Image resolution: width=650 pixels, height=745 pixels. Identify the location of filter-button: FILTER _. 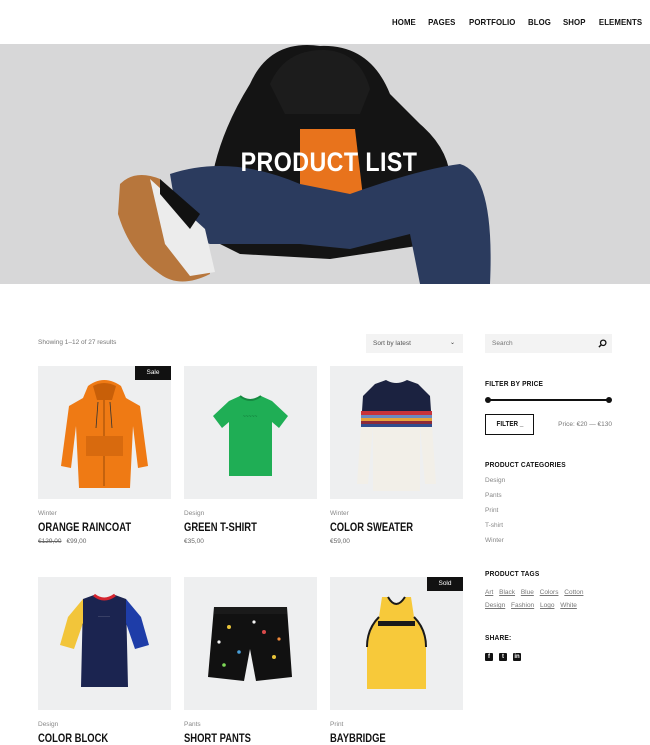
(509, 424).